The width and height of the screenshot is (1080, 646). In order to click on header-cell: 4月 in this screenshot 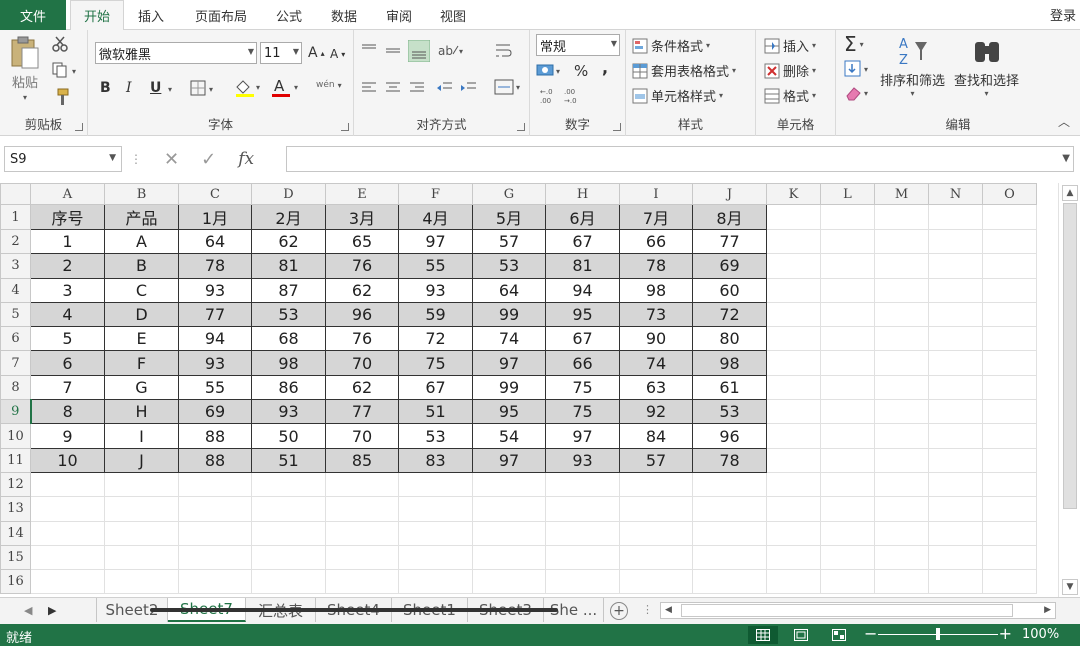, I will do `click(435, 217)`.